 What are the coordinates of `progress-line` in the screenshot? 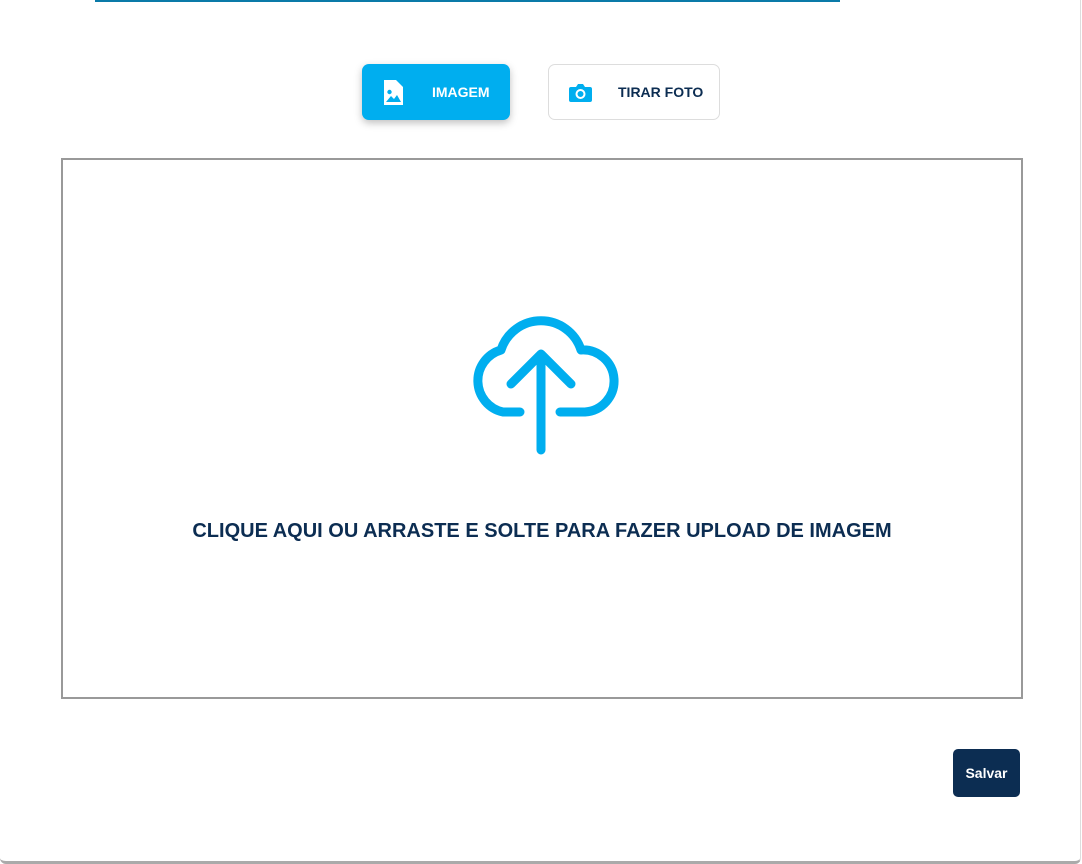 It's located at (467, 1).